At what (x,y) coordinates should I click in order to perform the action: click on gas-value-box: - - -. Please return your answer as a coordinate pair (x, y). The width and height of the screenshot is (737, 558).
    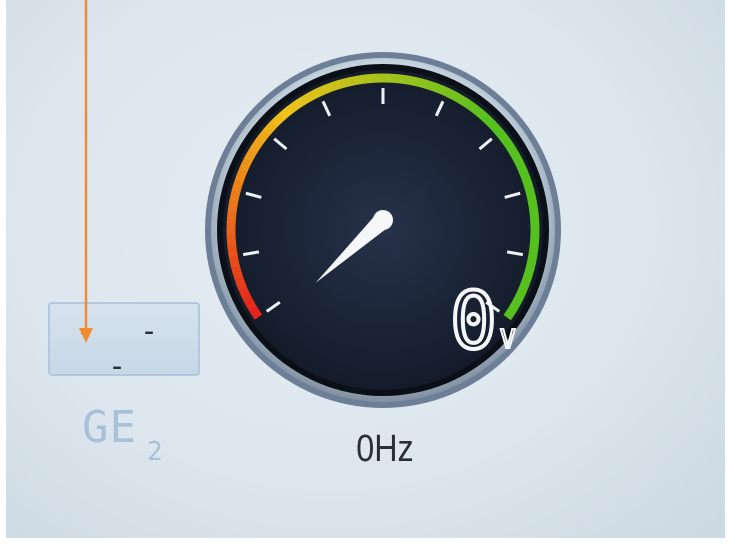
    Looking at the image, I should click on (124, 343).